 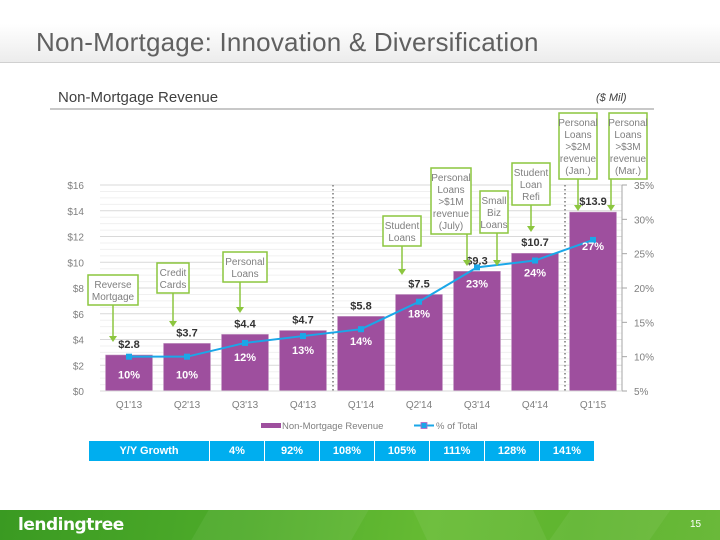 What do you see at coordinates (424, 425) in the screenshot?
I see `legend-swatch-marker` at bounding box center [424, 425].